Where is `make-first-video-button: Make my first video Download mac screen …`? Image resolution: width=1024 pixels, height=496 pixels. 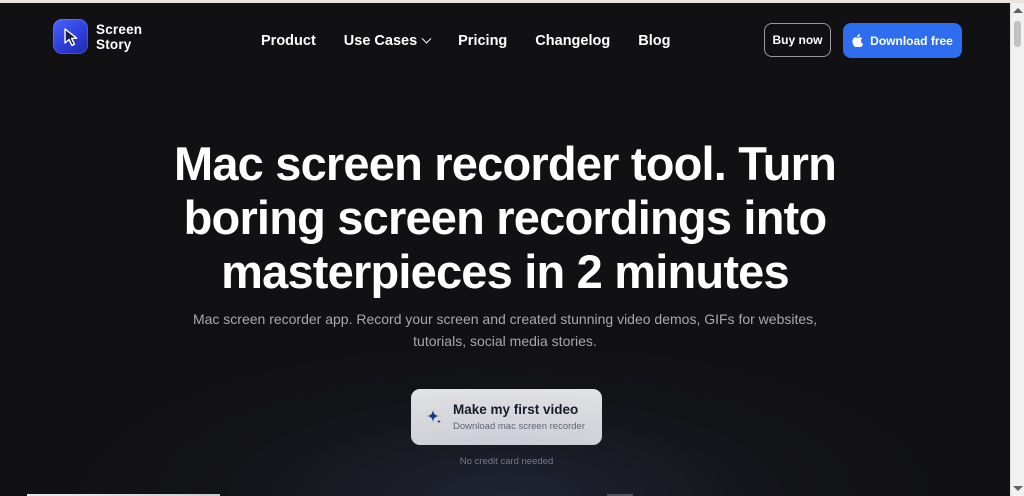
make-first-video-button: Make my first video Download mac screen … is located at coordinates (506, 417).